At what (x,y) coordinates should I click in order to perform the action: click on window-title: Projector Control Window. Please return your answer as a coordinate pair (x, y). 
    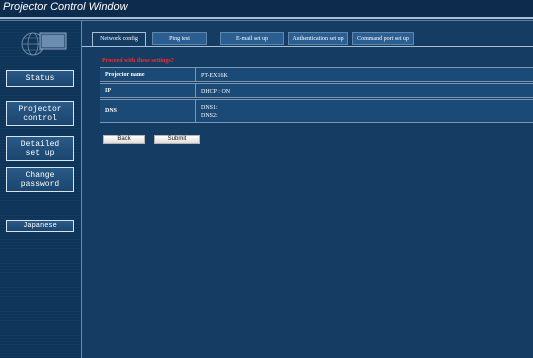
    Looking at the image, I should click on (65, 7).